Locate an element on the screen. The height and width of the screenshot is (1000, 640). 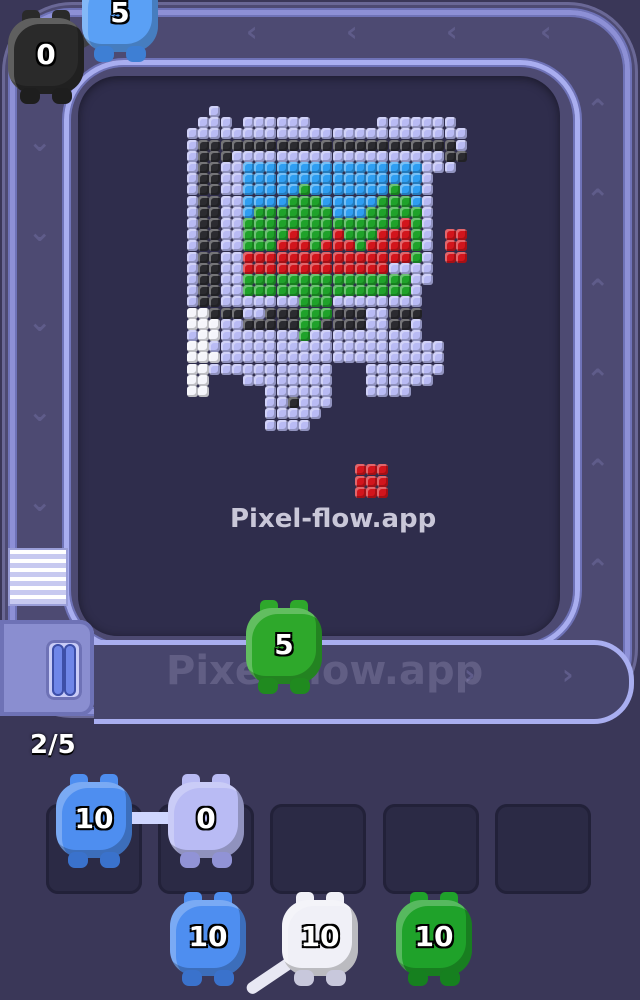
watermark-text-faded: Pixel-flow.app is located at coordinates (325, 671).